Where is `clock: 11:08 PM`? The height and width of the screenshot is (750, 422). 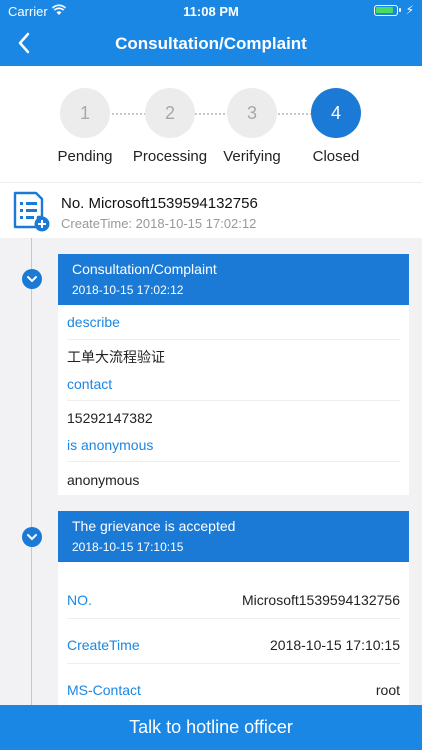
clock: 11:08 PM is located at coordinates (211, 11).